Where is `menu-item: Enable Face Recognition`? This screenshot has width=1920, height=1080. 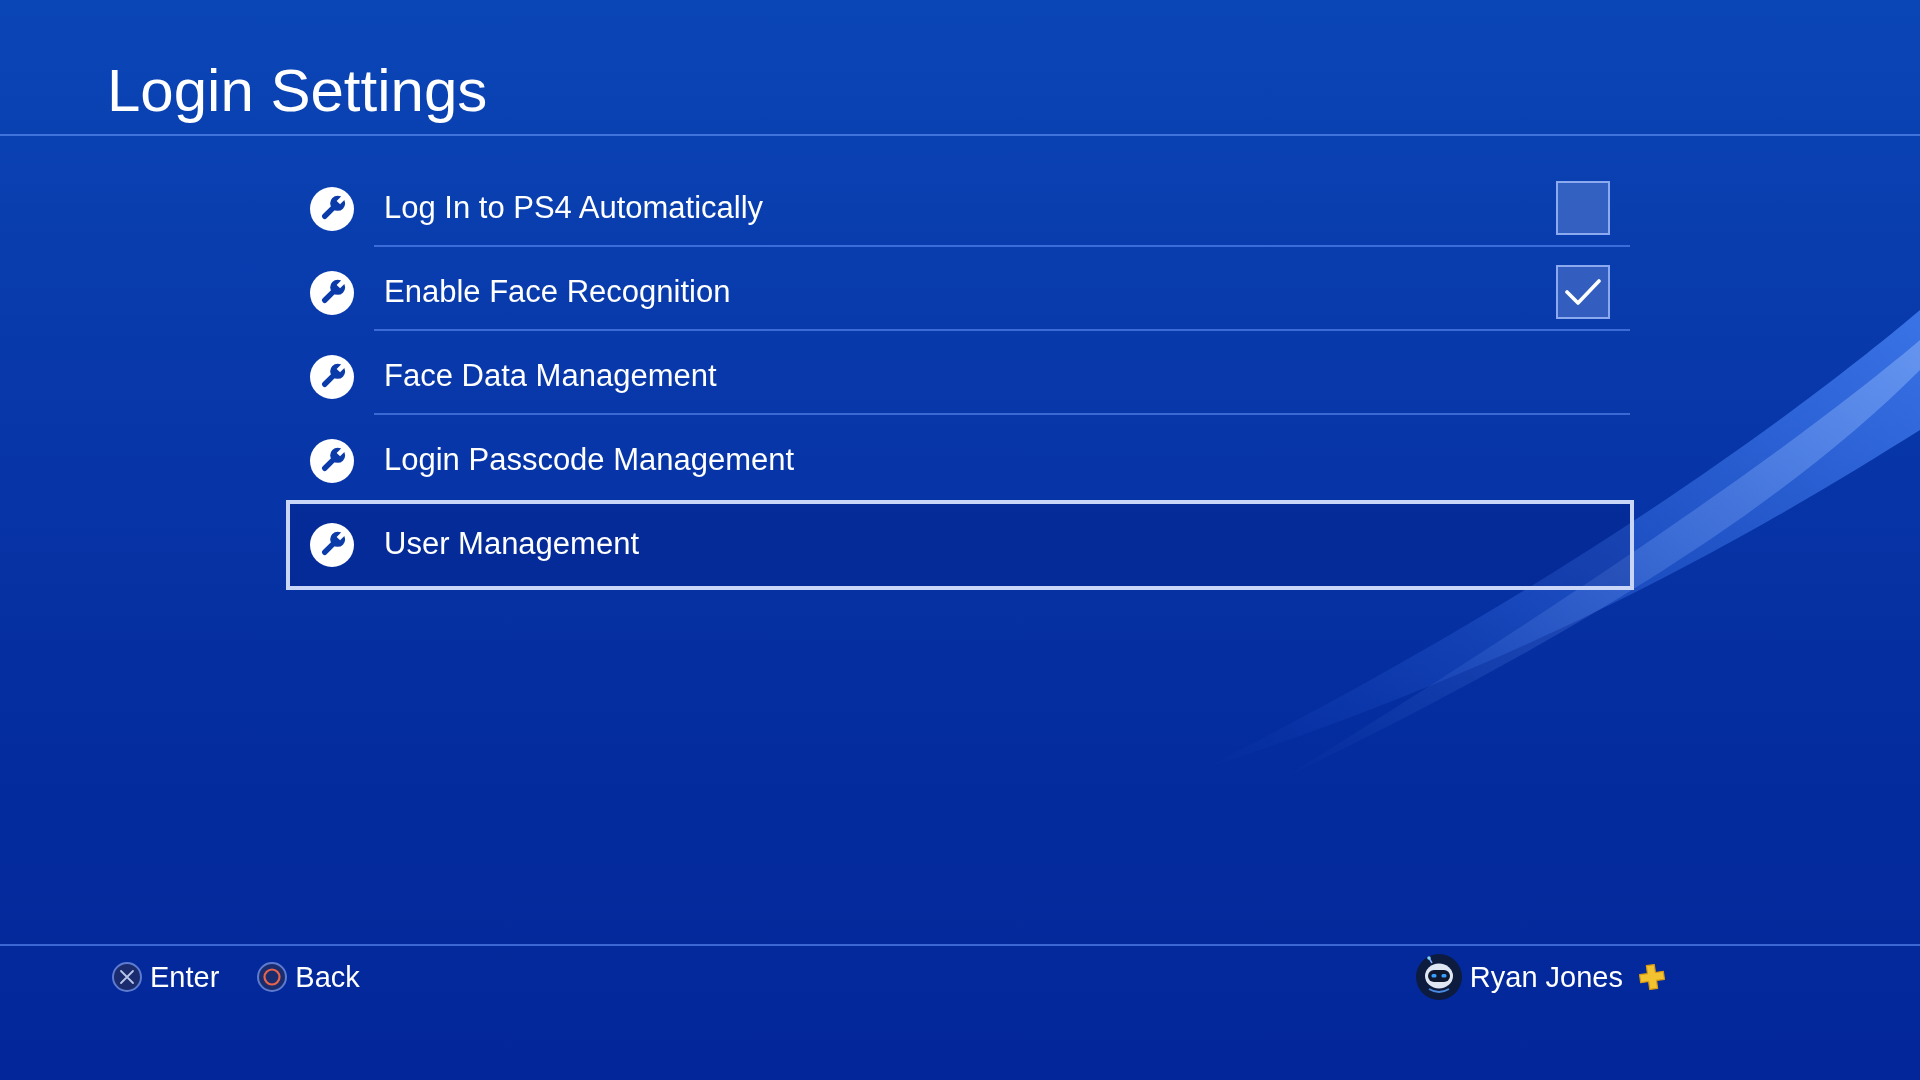
menu-item: Enable Face Recognition is located at coordinates (960, 293).